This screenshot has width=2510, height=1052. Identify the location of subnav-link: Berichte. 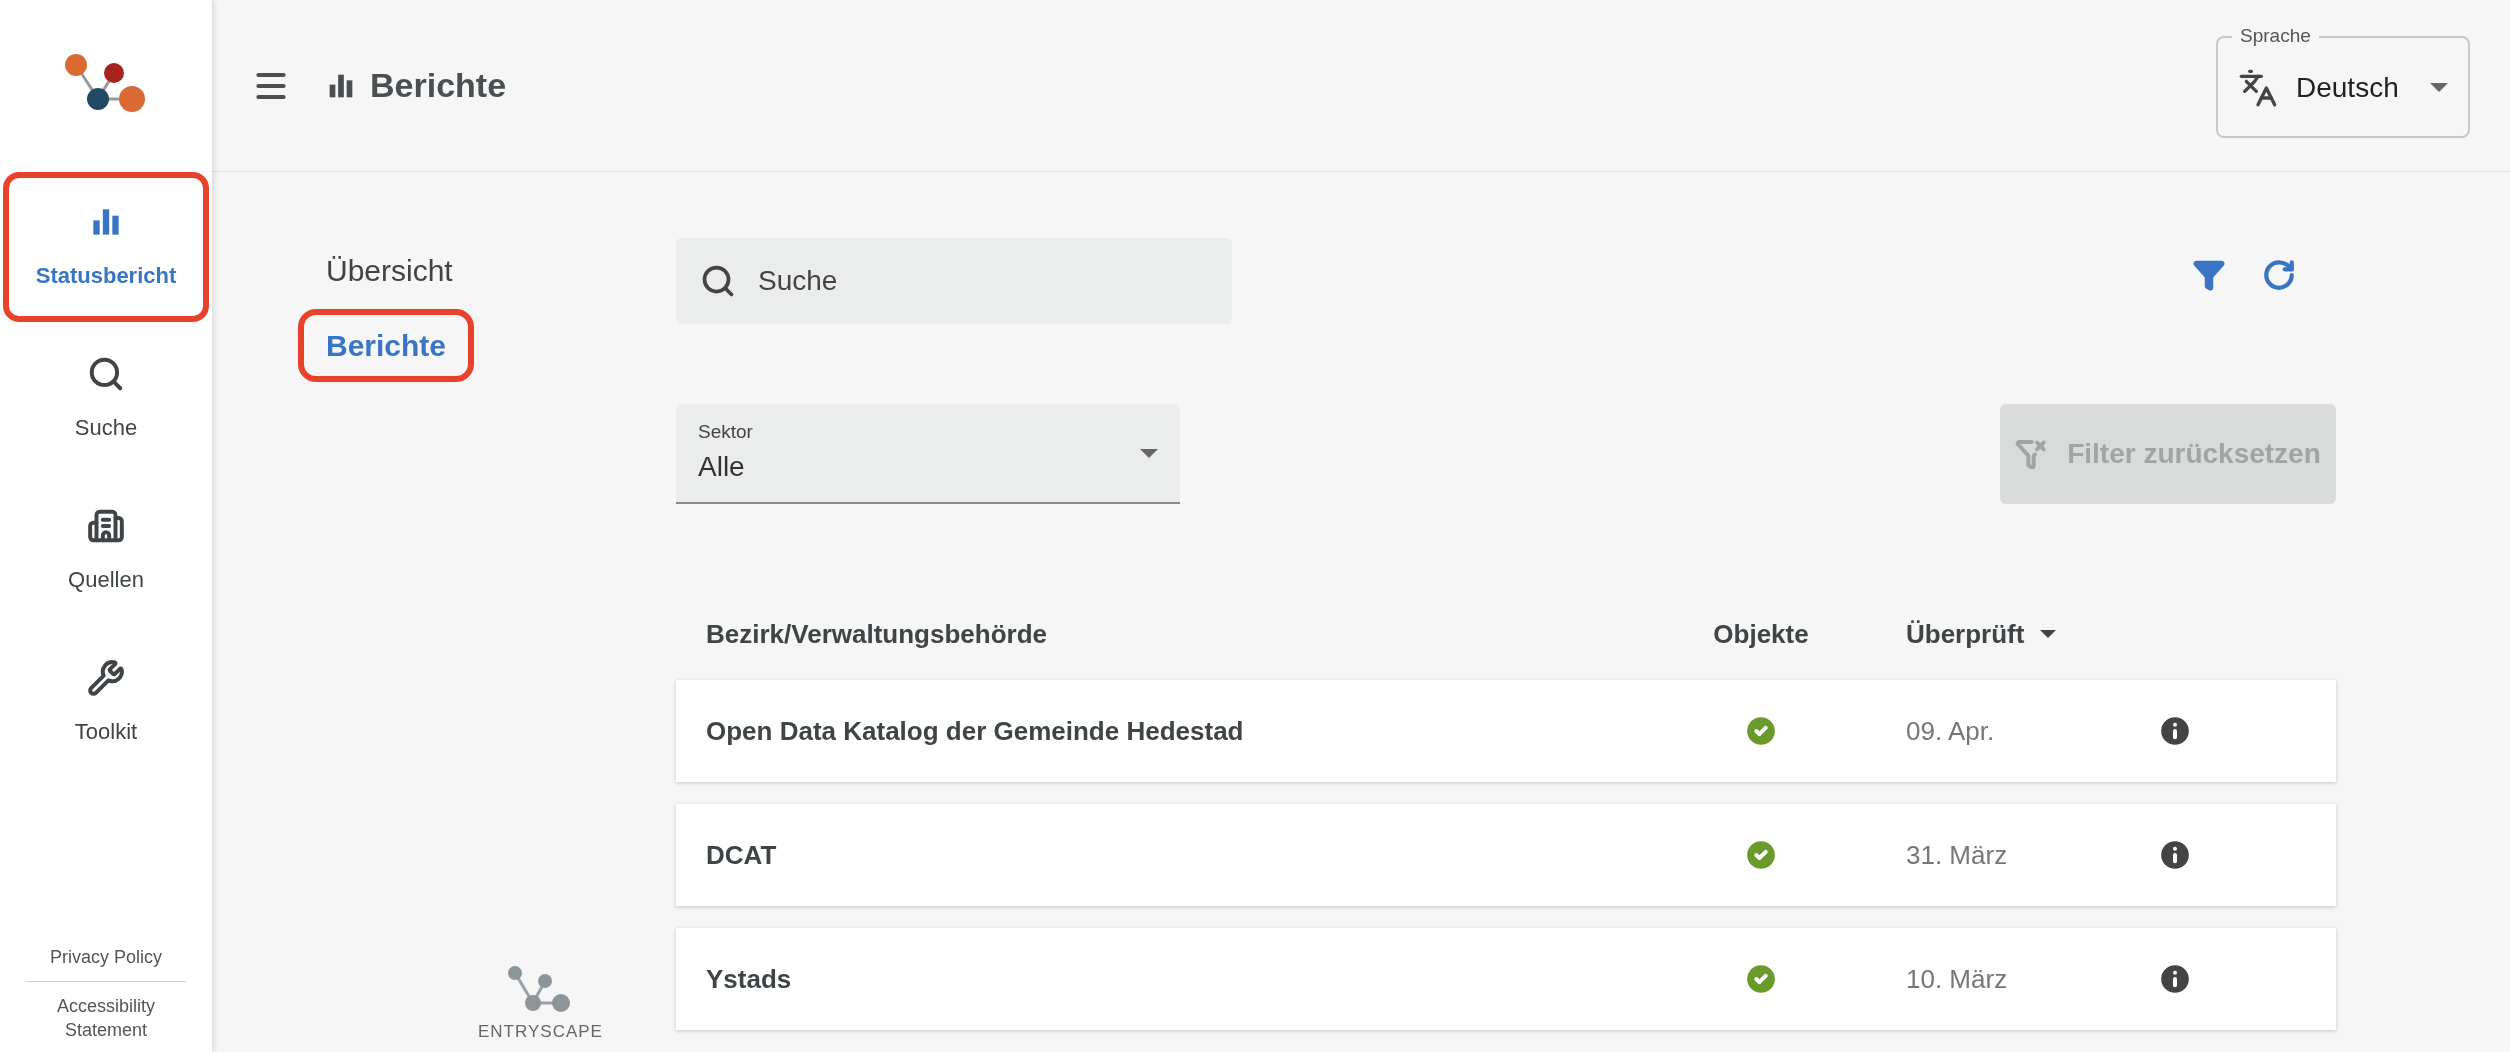
(386, 345).